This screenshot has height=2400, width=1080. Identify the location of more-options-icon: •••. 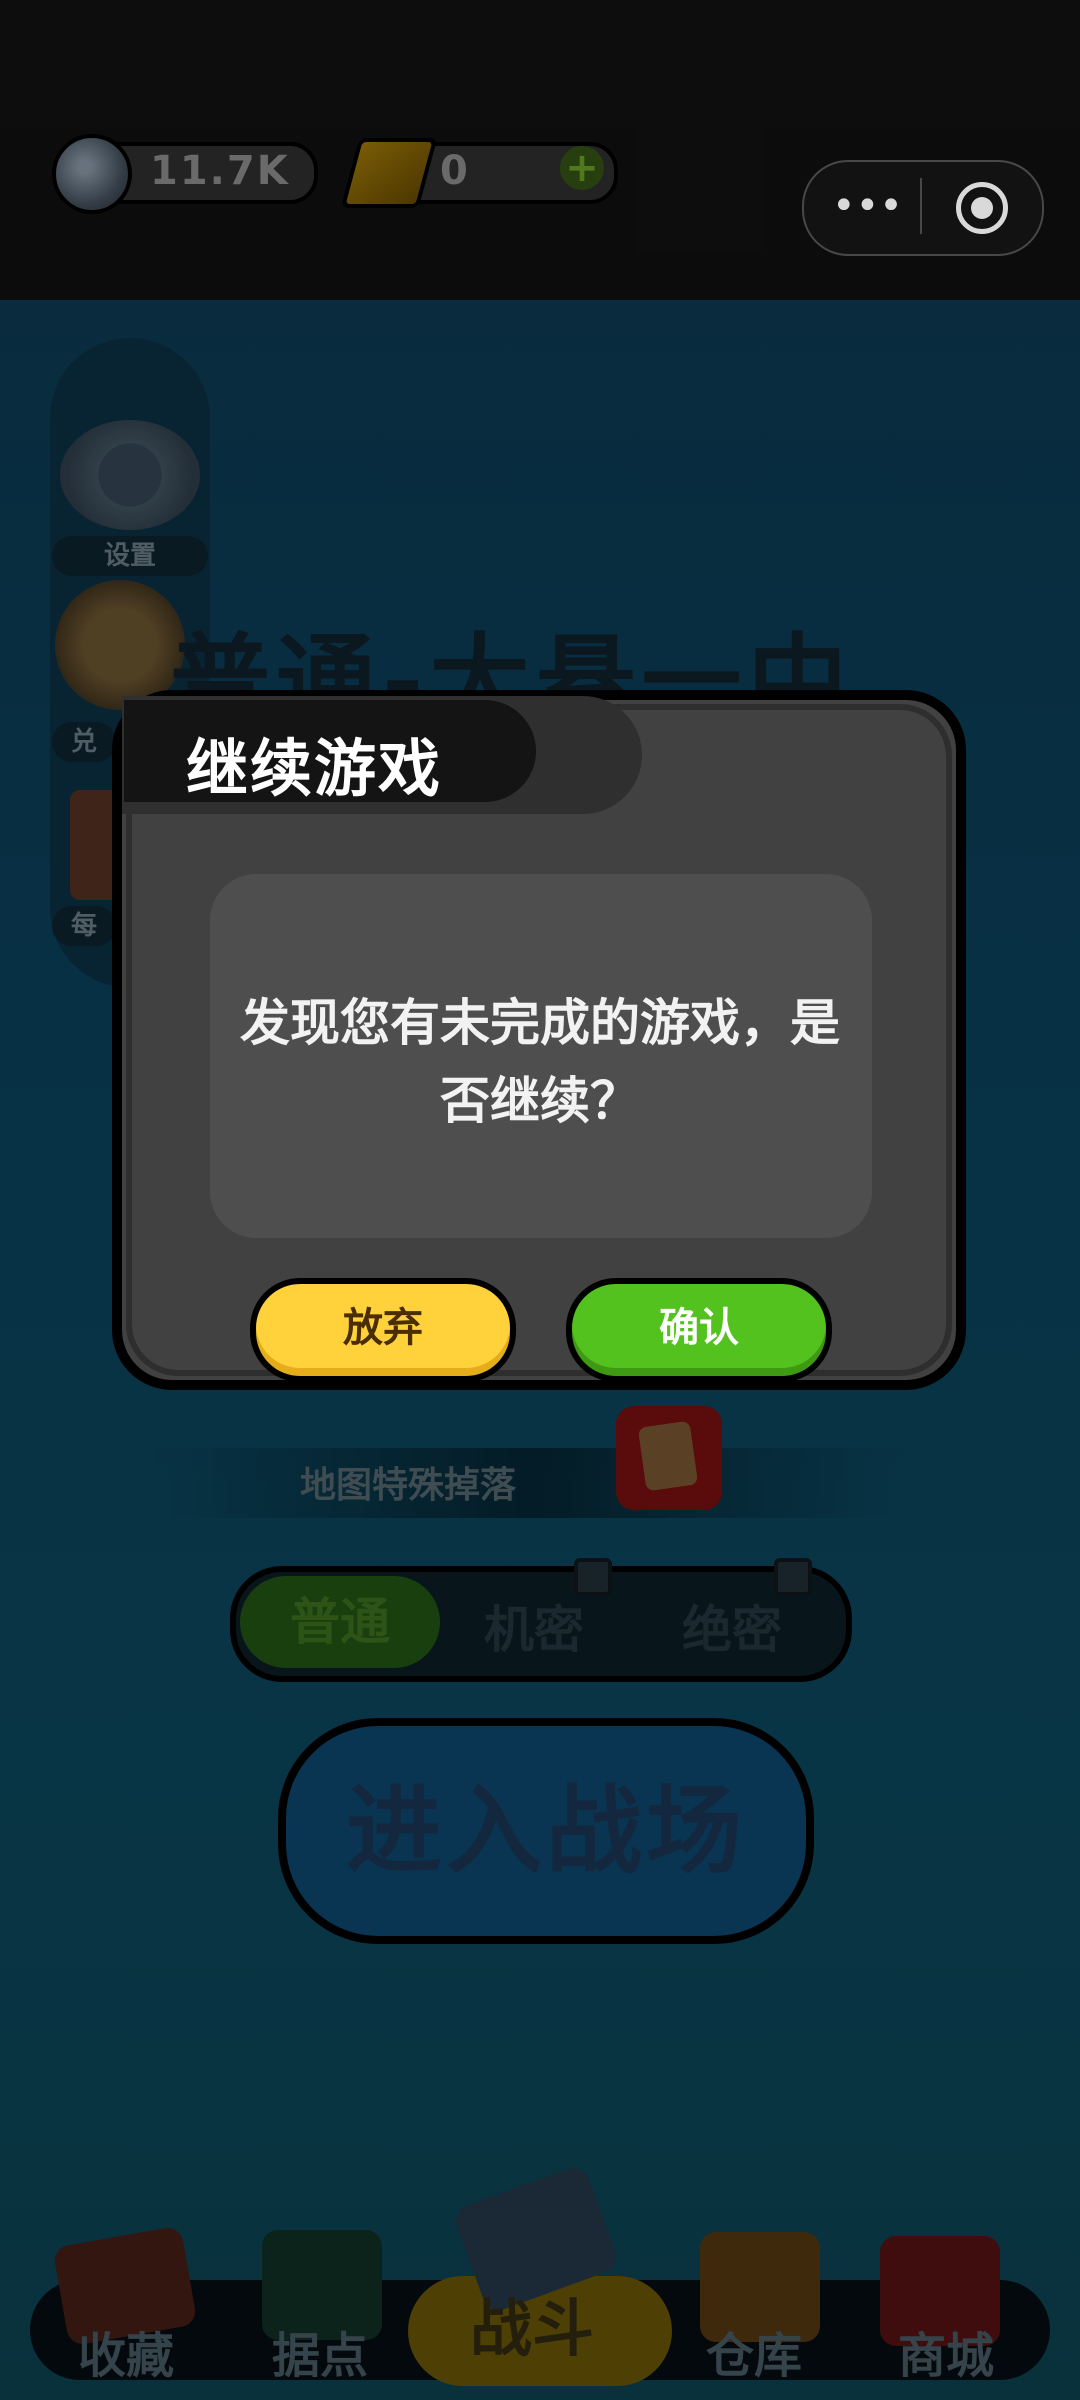
(867, 206).